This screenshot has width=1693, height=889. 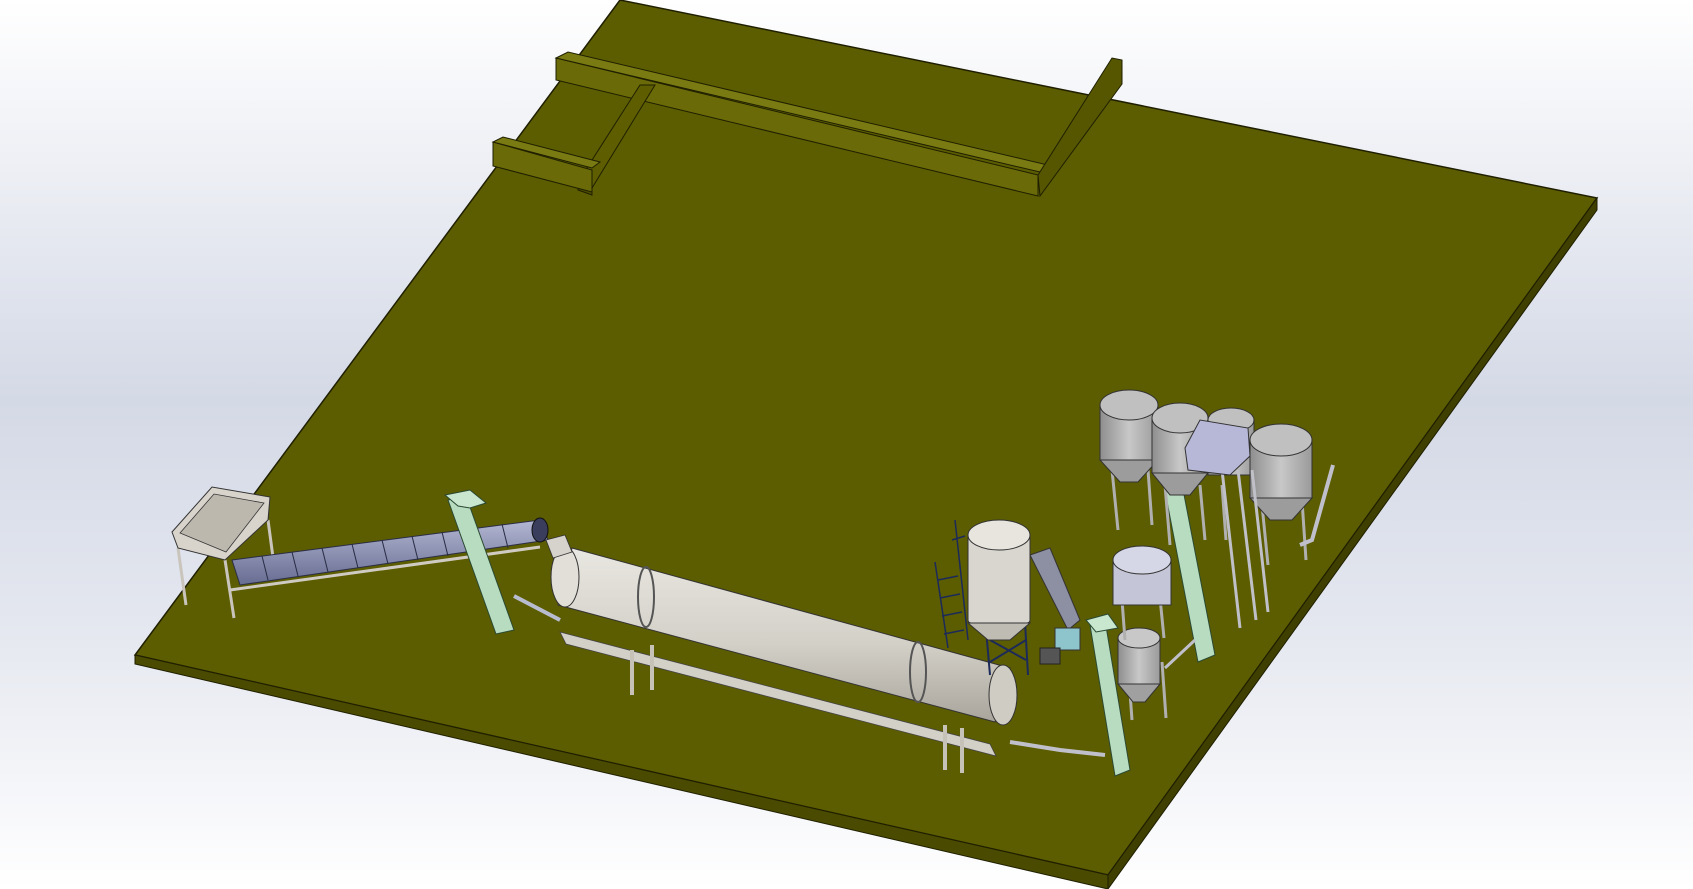 I want to click on conveyor-end-cap, so click(x=540, y=530).